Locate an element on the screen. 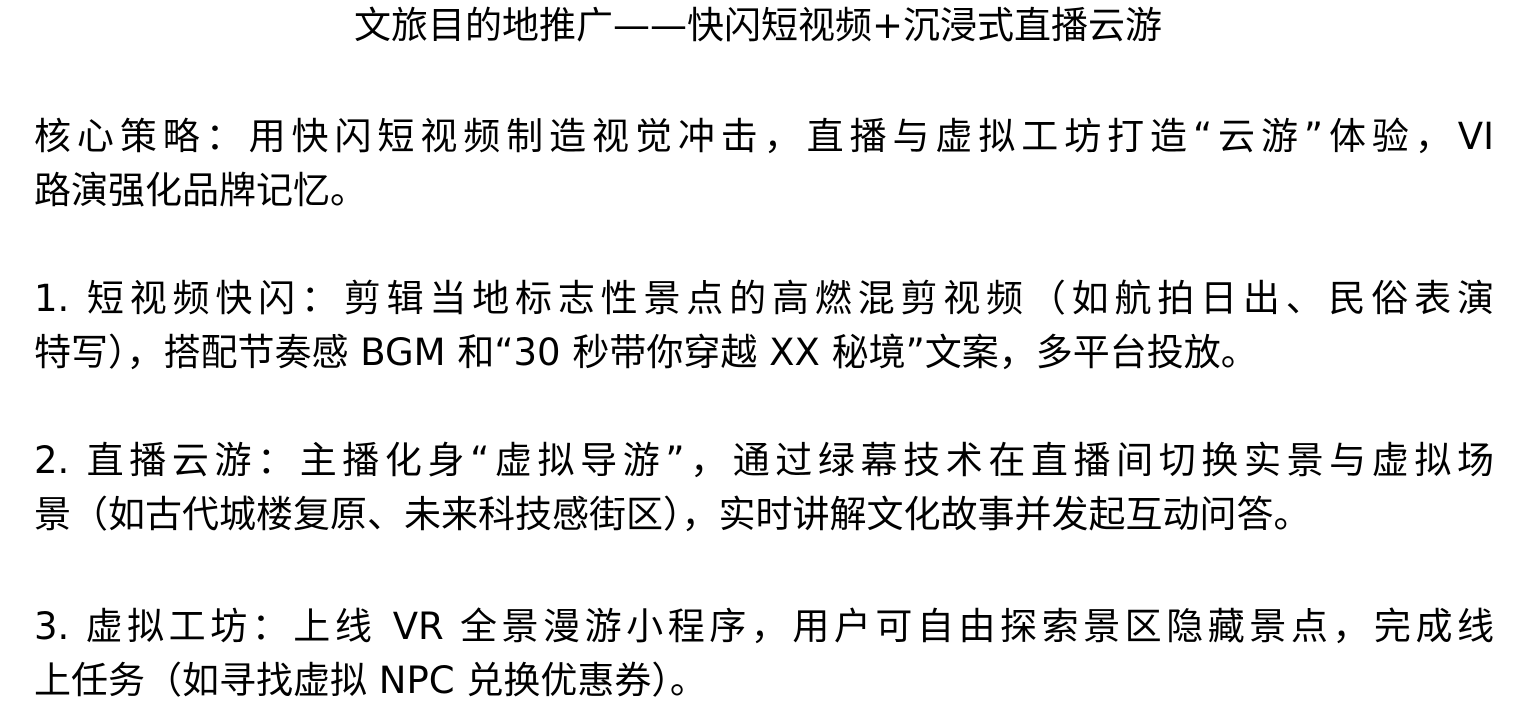 The image size is (1536, 728). paragraph-line: 特写），搭配节奏感 BGM 和“30 秒带你穿越 XX 秘境”文案，多平台投放。 is located at coordinates (646, 352).